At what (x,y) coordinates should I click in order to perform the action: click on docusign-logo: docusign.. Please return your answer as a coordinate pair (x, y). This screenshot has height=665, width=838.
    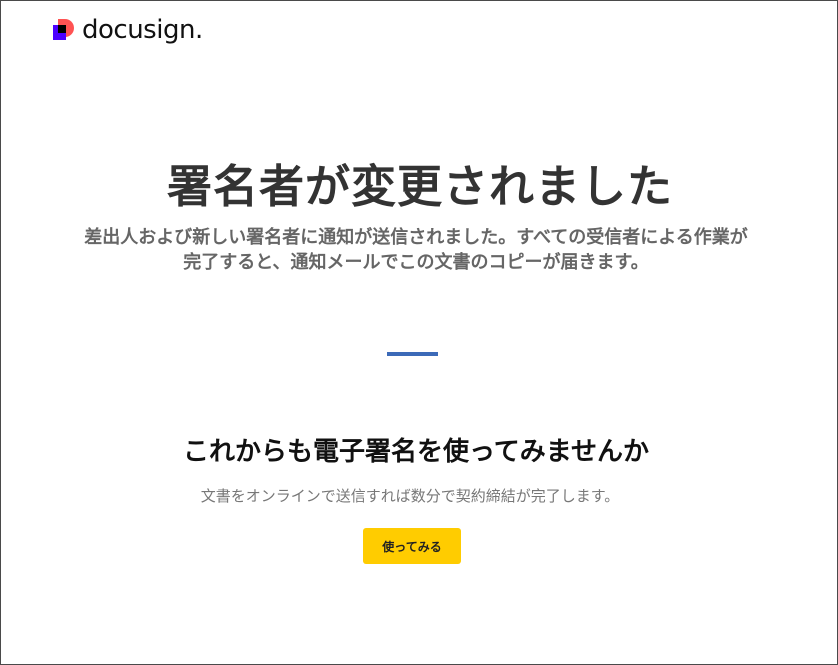
    Looking at the image, I should click on (127, 30).